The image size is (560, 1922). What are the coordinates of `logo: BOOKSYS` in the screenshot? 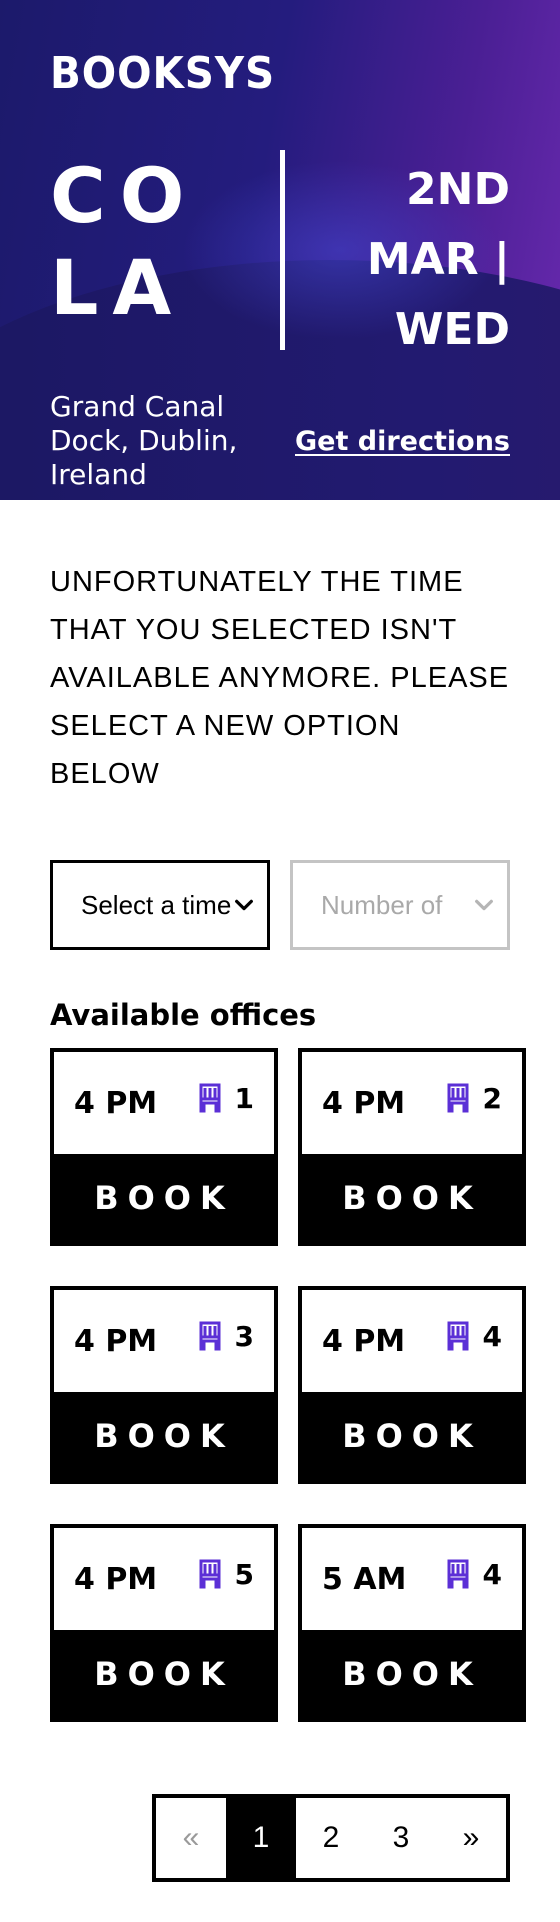 It's located at (163, 73).